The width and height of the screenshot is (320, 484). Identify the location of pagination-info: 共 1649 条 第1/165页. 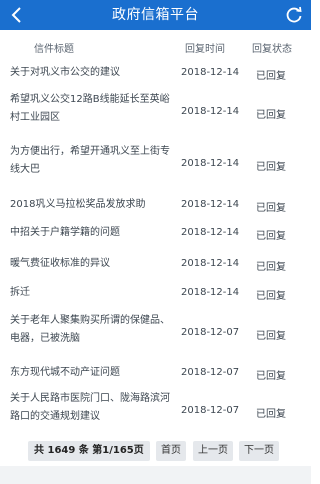
(89, 451).